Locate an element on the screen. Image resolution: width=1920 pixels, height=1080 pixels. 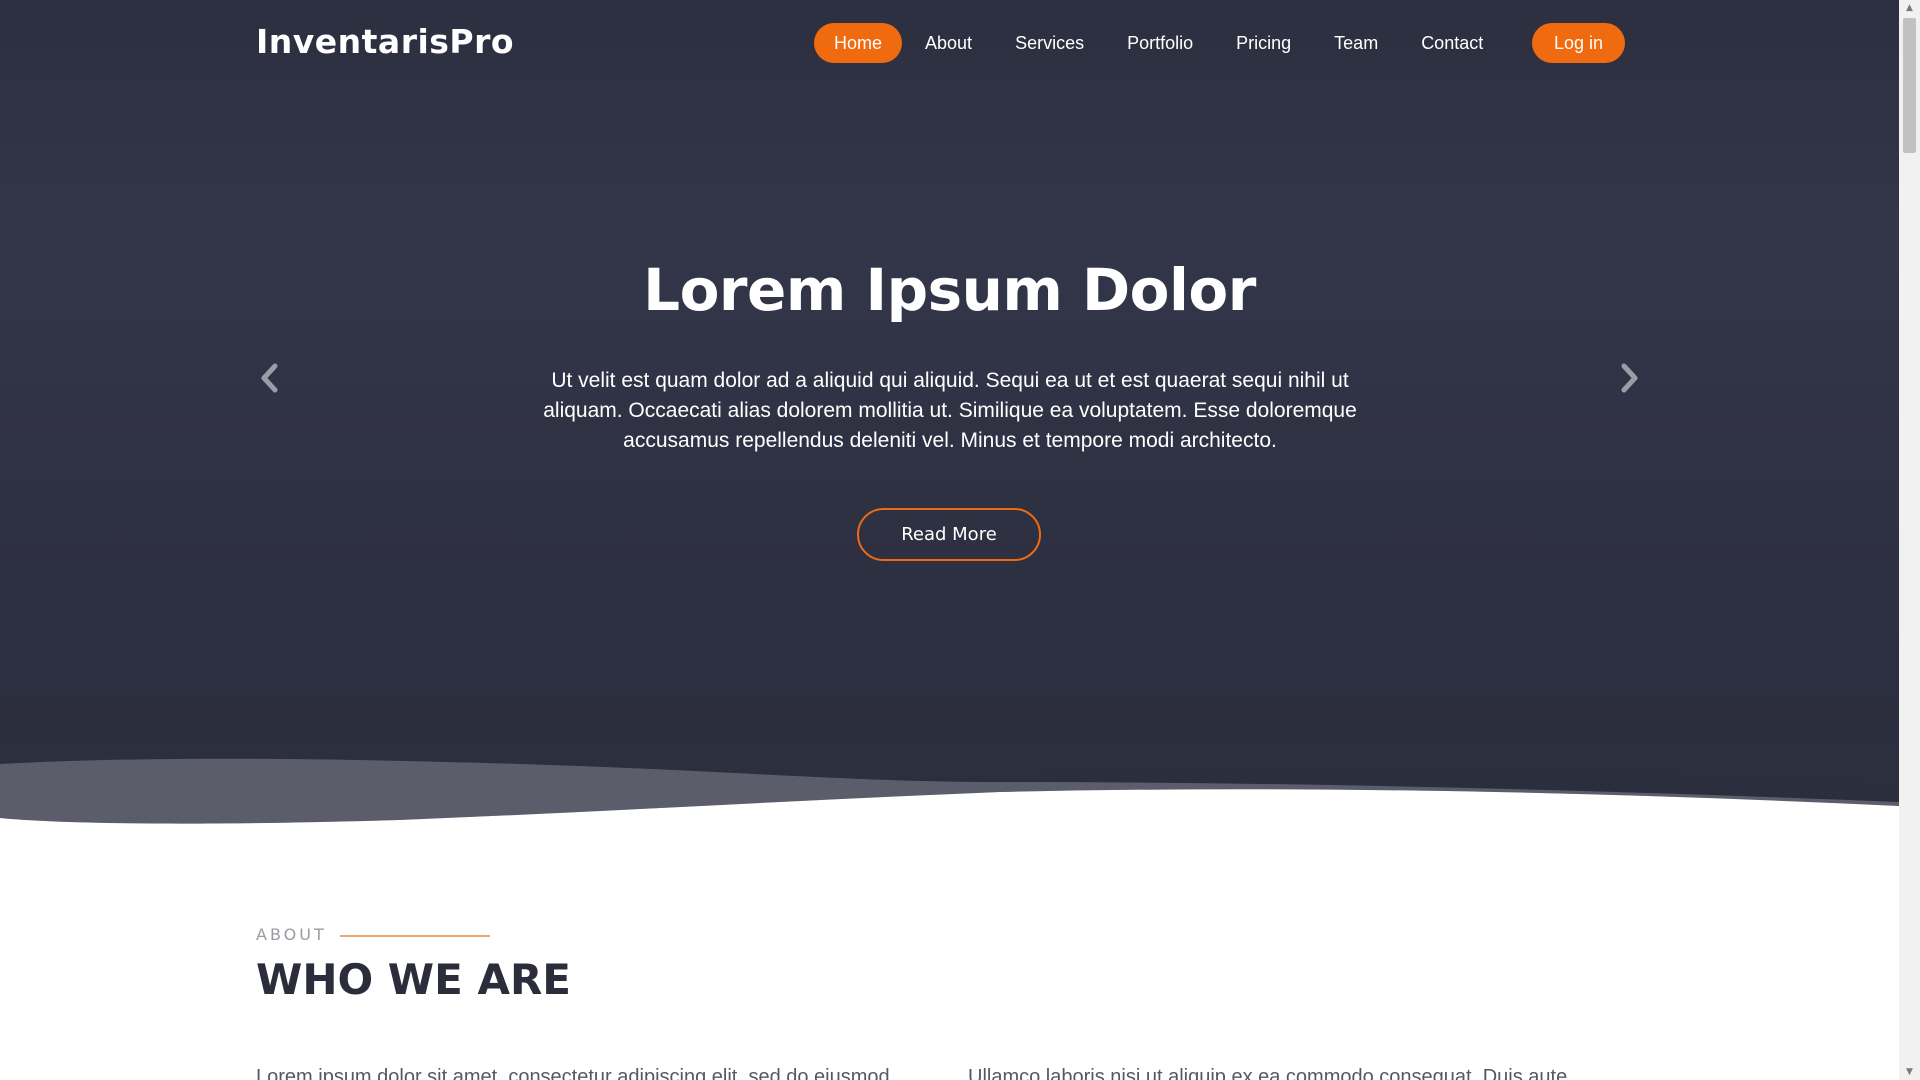
nav-item-team: Team is located at coordinates (1356, 43).